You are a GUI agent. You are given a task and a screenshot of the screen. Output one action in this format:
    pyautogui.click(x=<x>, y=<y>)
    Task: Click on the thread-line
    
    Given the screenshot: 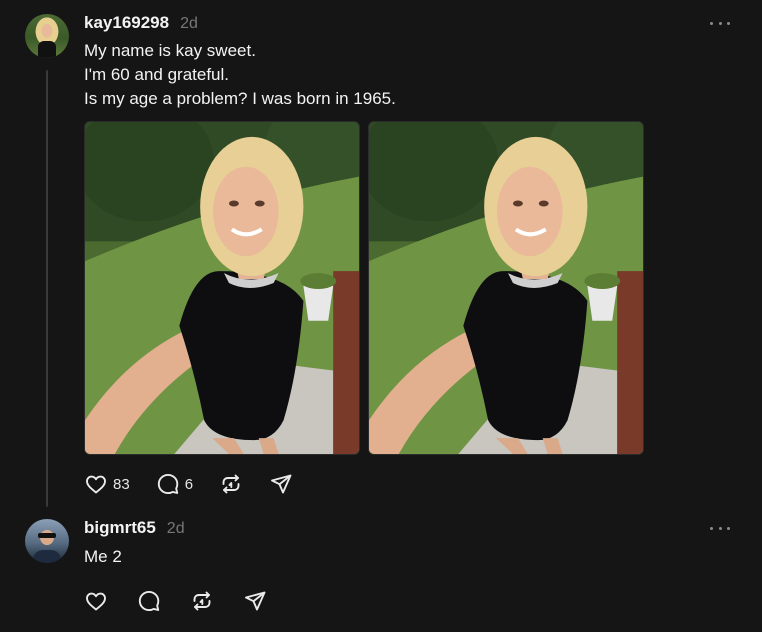 What is the action you would take?
    pyautogui.click(x=47, y=288)
    